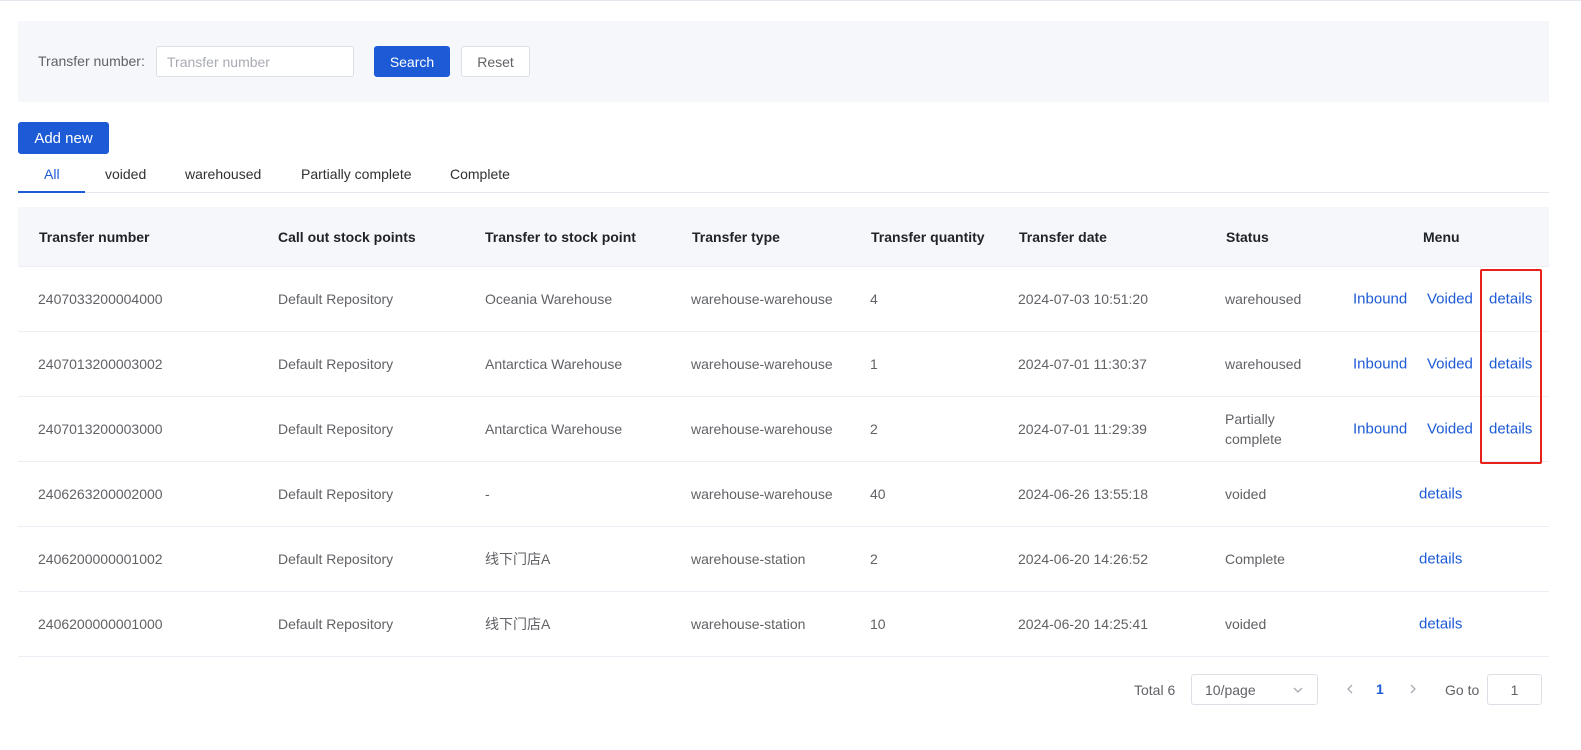  Describe the element at coordinates (1462, 690) in the screenshot. I see `goto-label: Go to` at that location.